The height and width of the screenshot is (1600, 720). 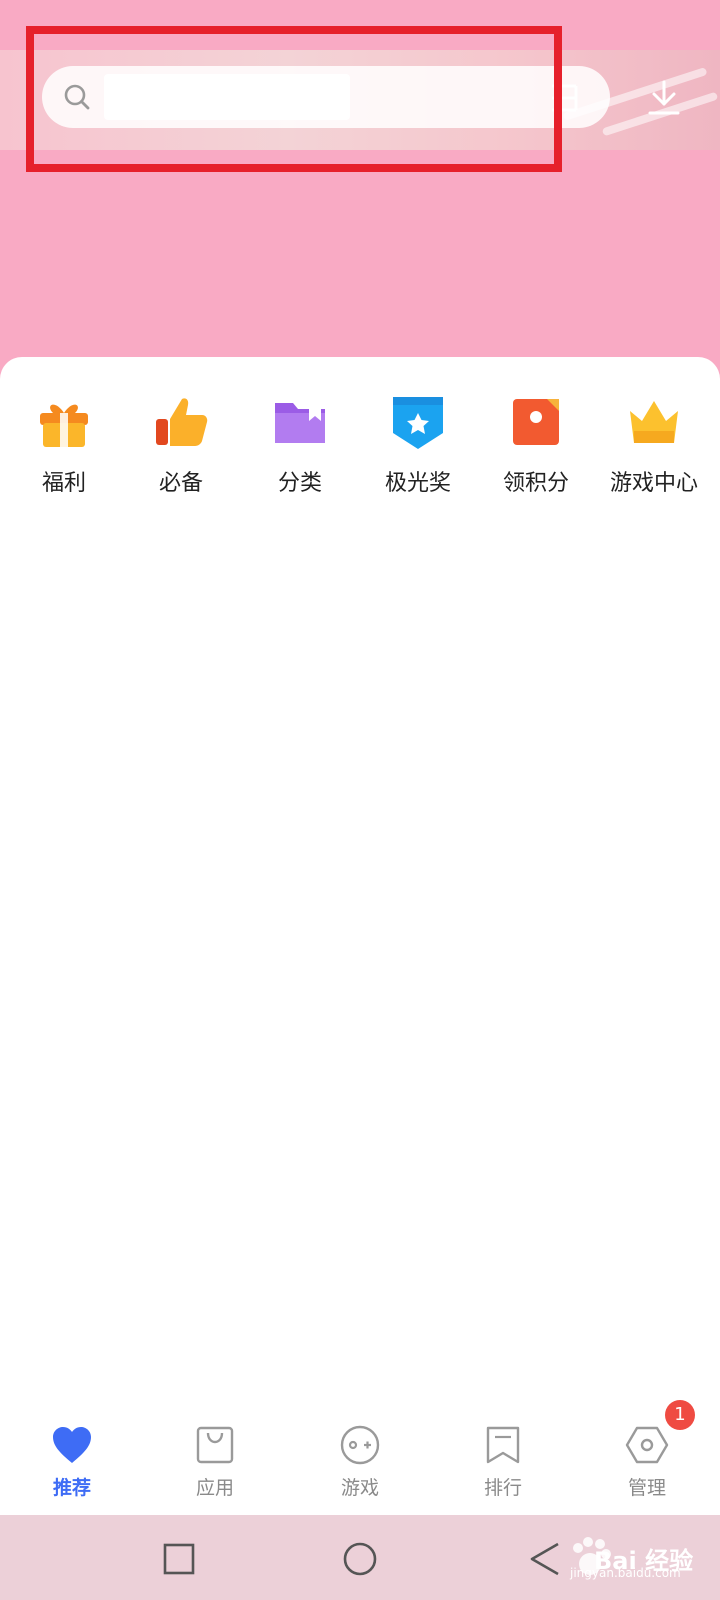 I want to click on shopping-bag-icon, so click(x=215, y=1445).